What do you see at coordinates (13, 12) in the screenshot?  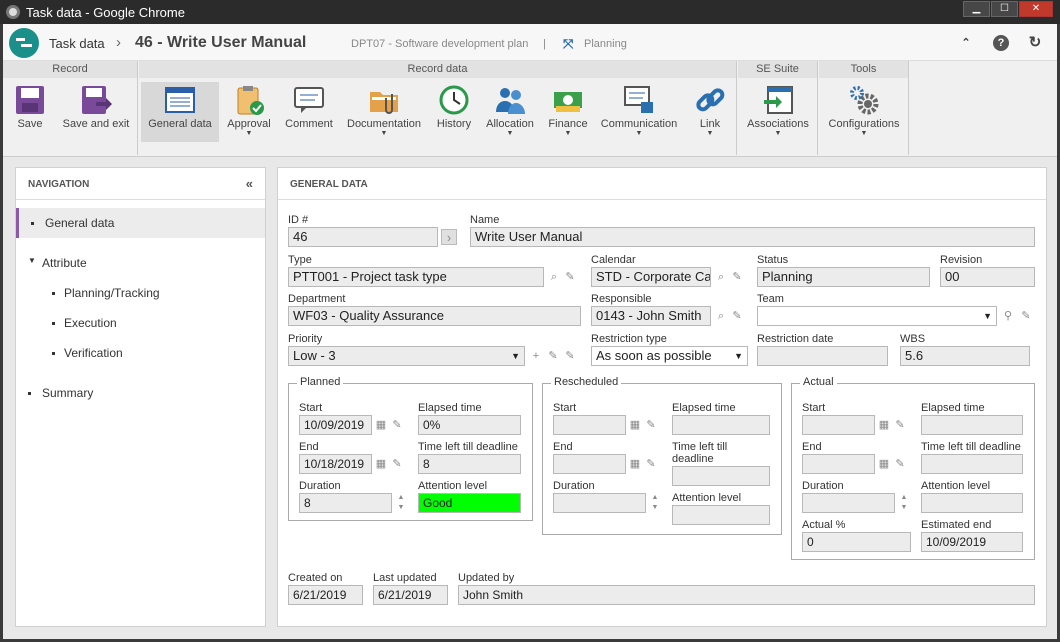 I see `chrome-icon` at bounding box center [13, 12].